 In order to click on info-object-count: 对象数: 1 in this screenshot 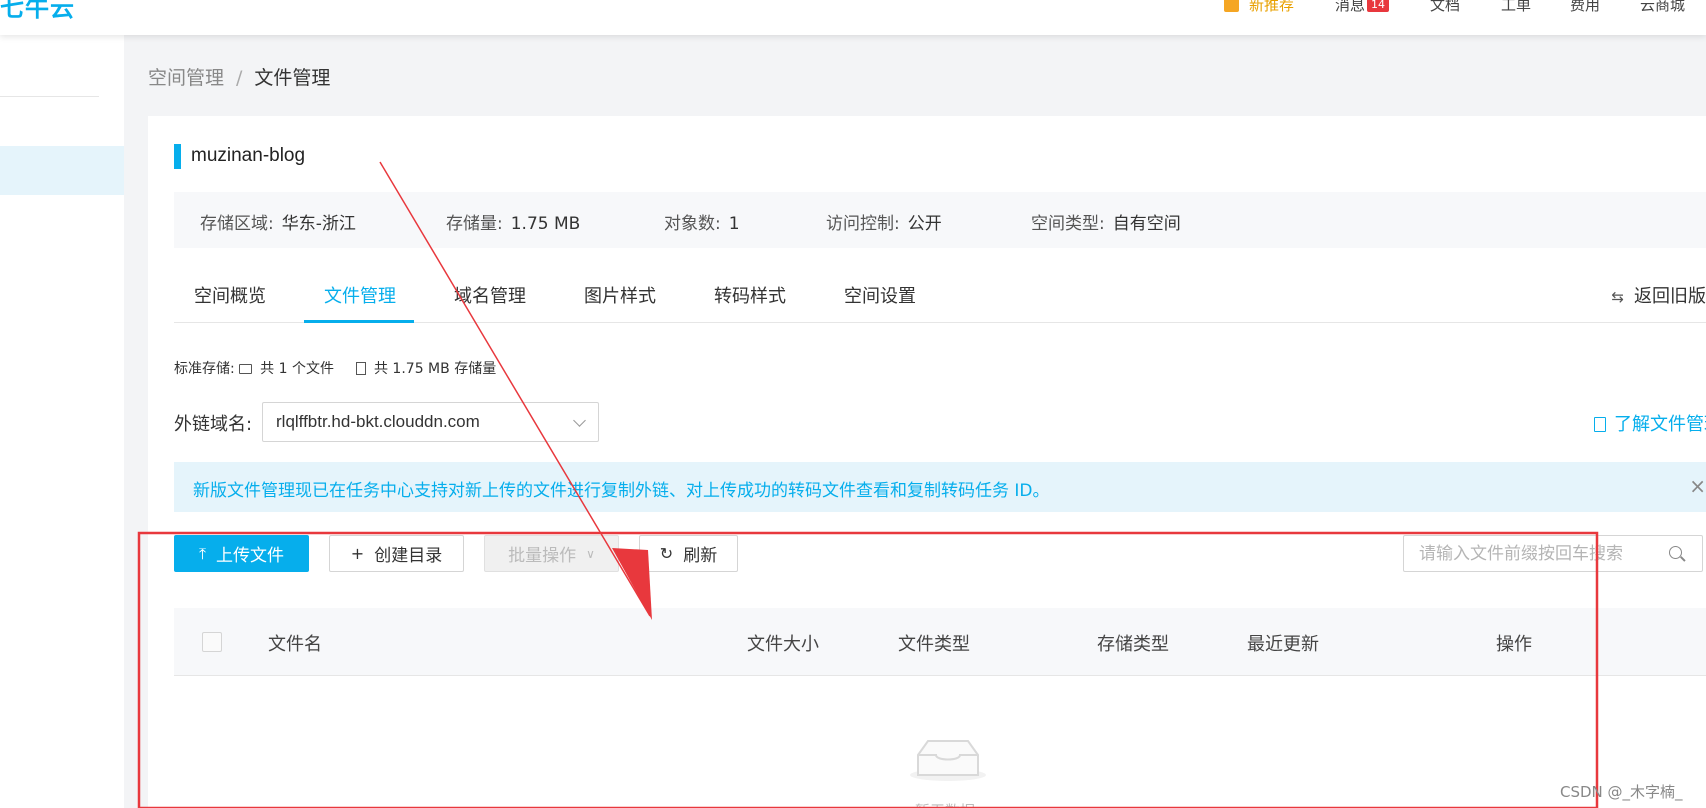, I will do `click(702, 224)`.